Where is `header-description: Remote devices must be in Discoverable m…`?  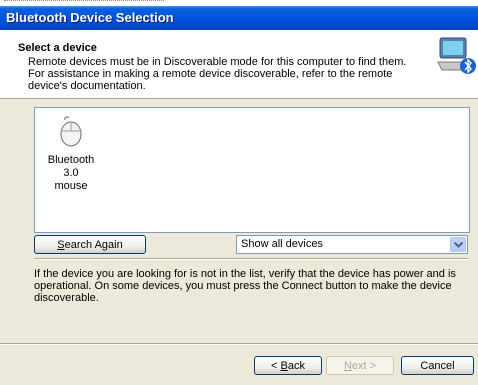 header-description: Remote devices must be in Discoverable m… is located at coordinates (223, 74).